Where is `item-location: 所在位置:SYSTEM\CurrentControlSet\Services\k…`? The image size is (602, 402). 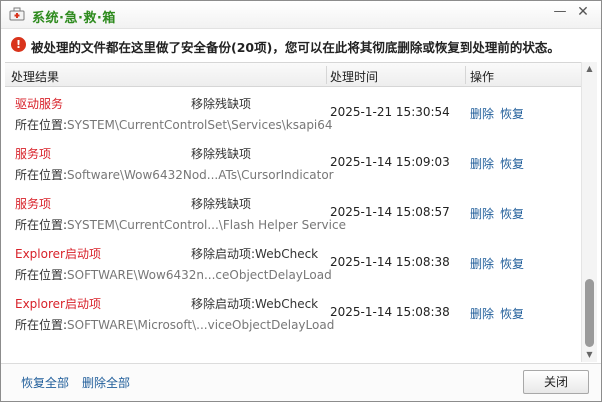
item-location: 所在位置:SYSTEM\CurrentControlSet\Services\k… is located at coordinates (174, 124).